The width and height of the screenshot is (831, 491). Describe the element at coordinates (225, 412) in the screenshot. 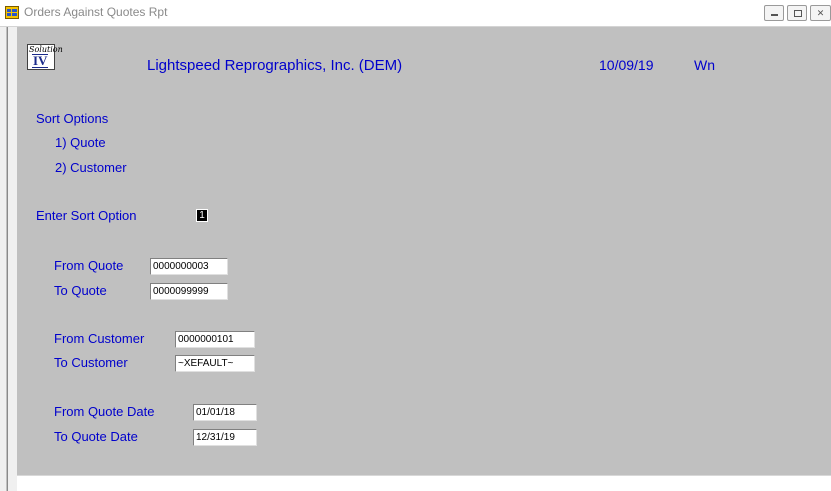

I see `from-quote-date-field: 01/01/18` at that location.